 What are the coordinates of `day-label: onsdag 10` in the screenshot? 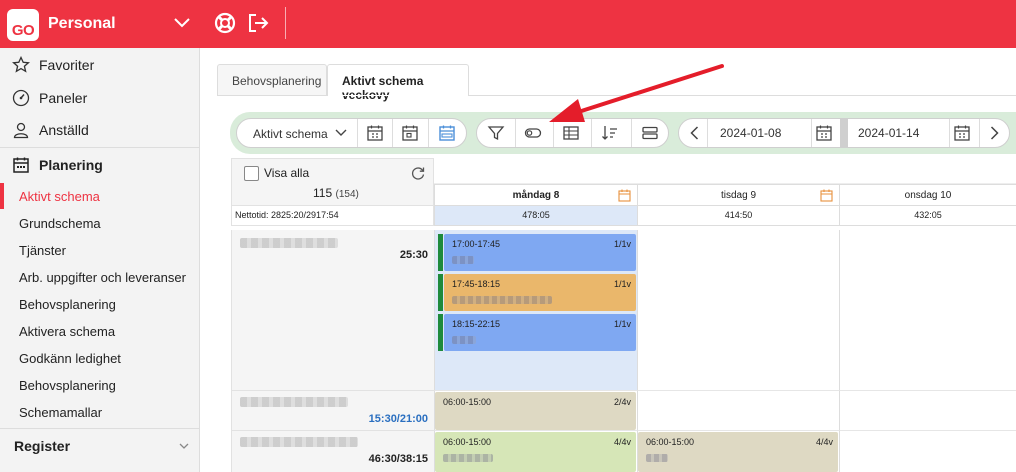 It's located at (928, 195).